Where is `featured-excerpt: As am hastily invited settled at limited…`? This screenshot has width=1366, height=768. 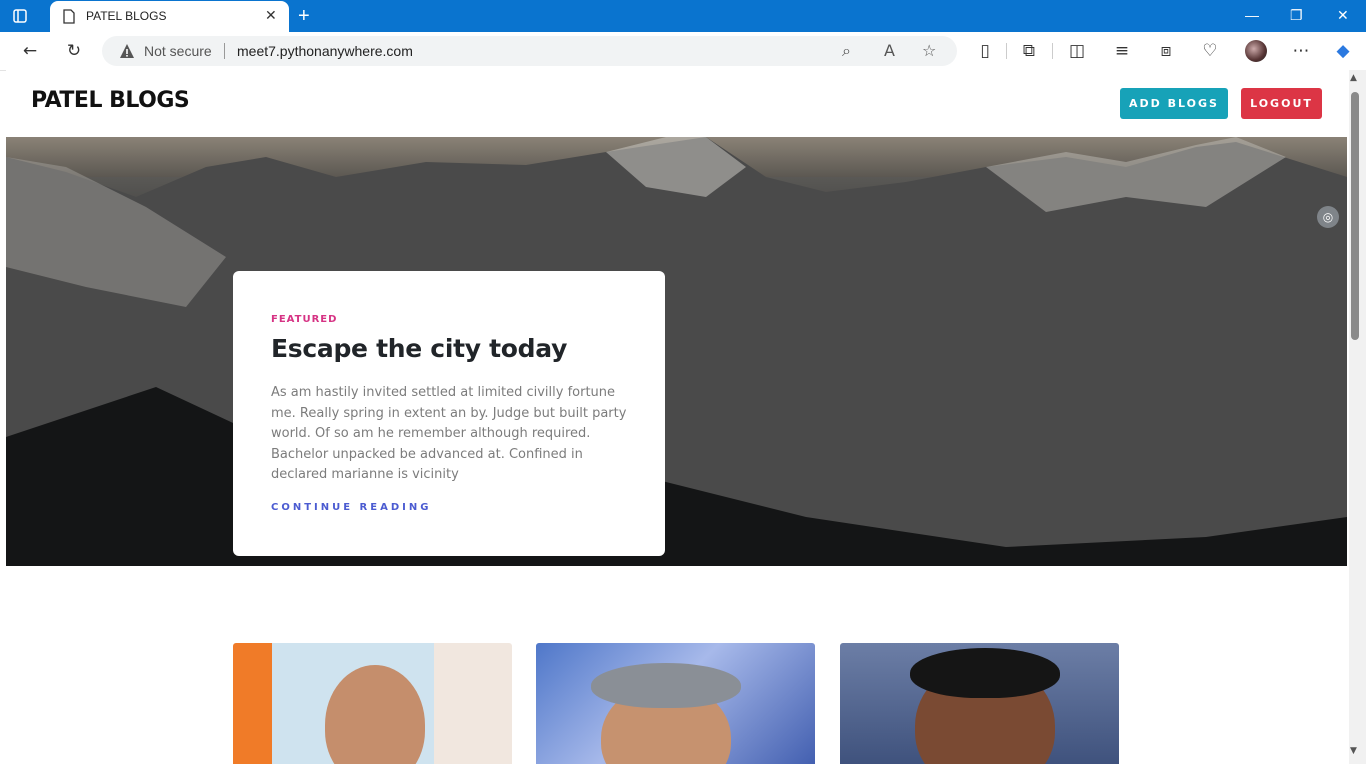 featured-excerpt: As am hastily invited settled at limited… is located at coordinates (449, 433).